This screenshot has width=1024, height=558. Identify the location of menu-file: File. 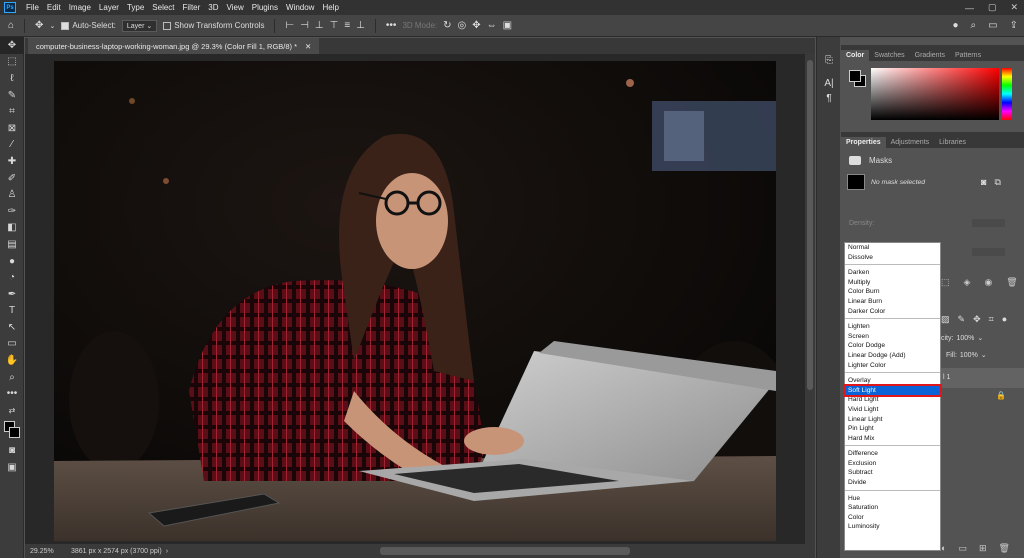
(32, 7).